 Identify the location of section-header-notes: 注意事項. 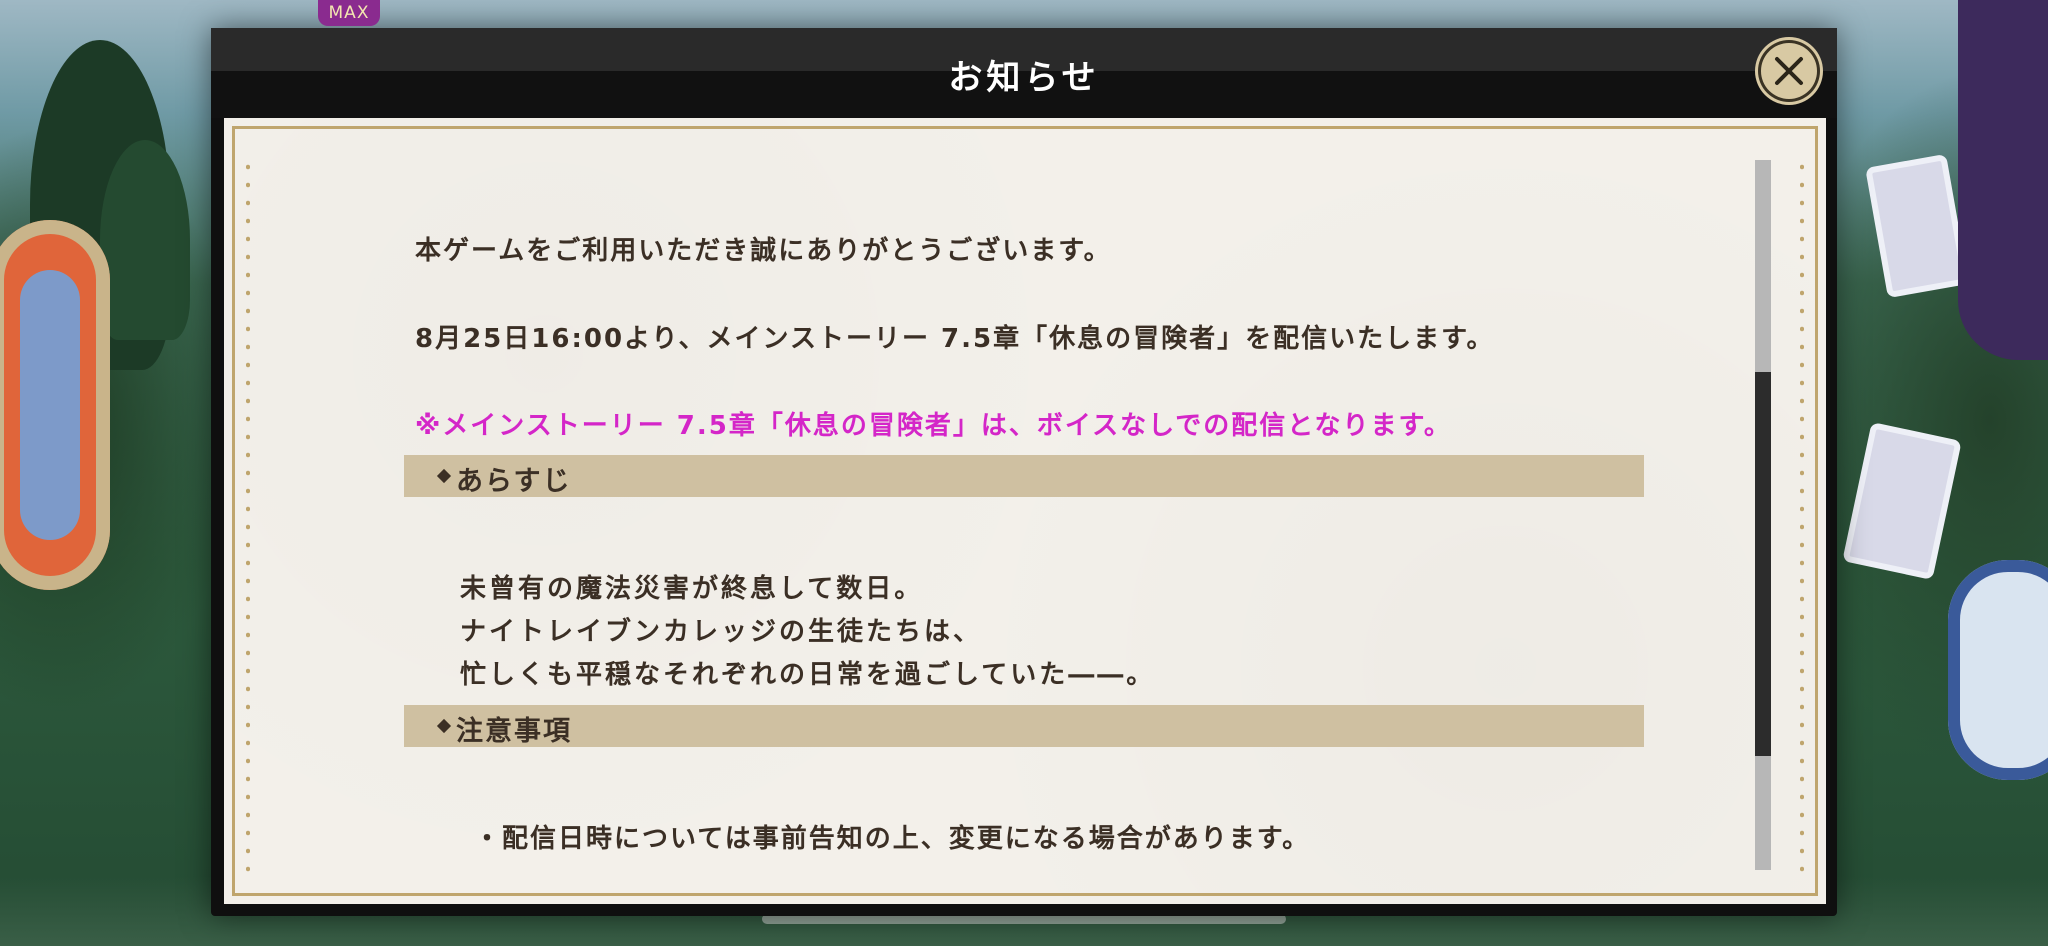
(1024, 726).